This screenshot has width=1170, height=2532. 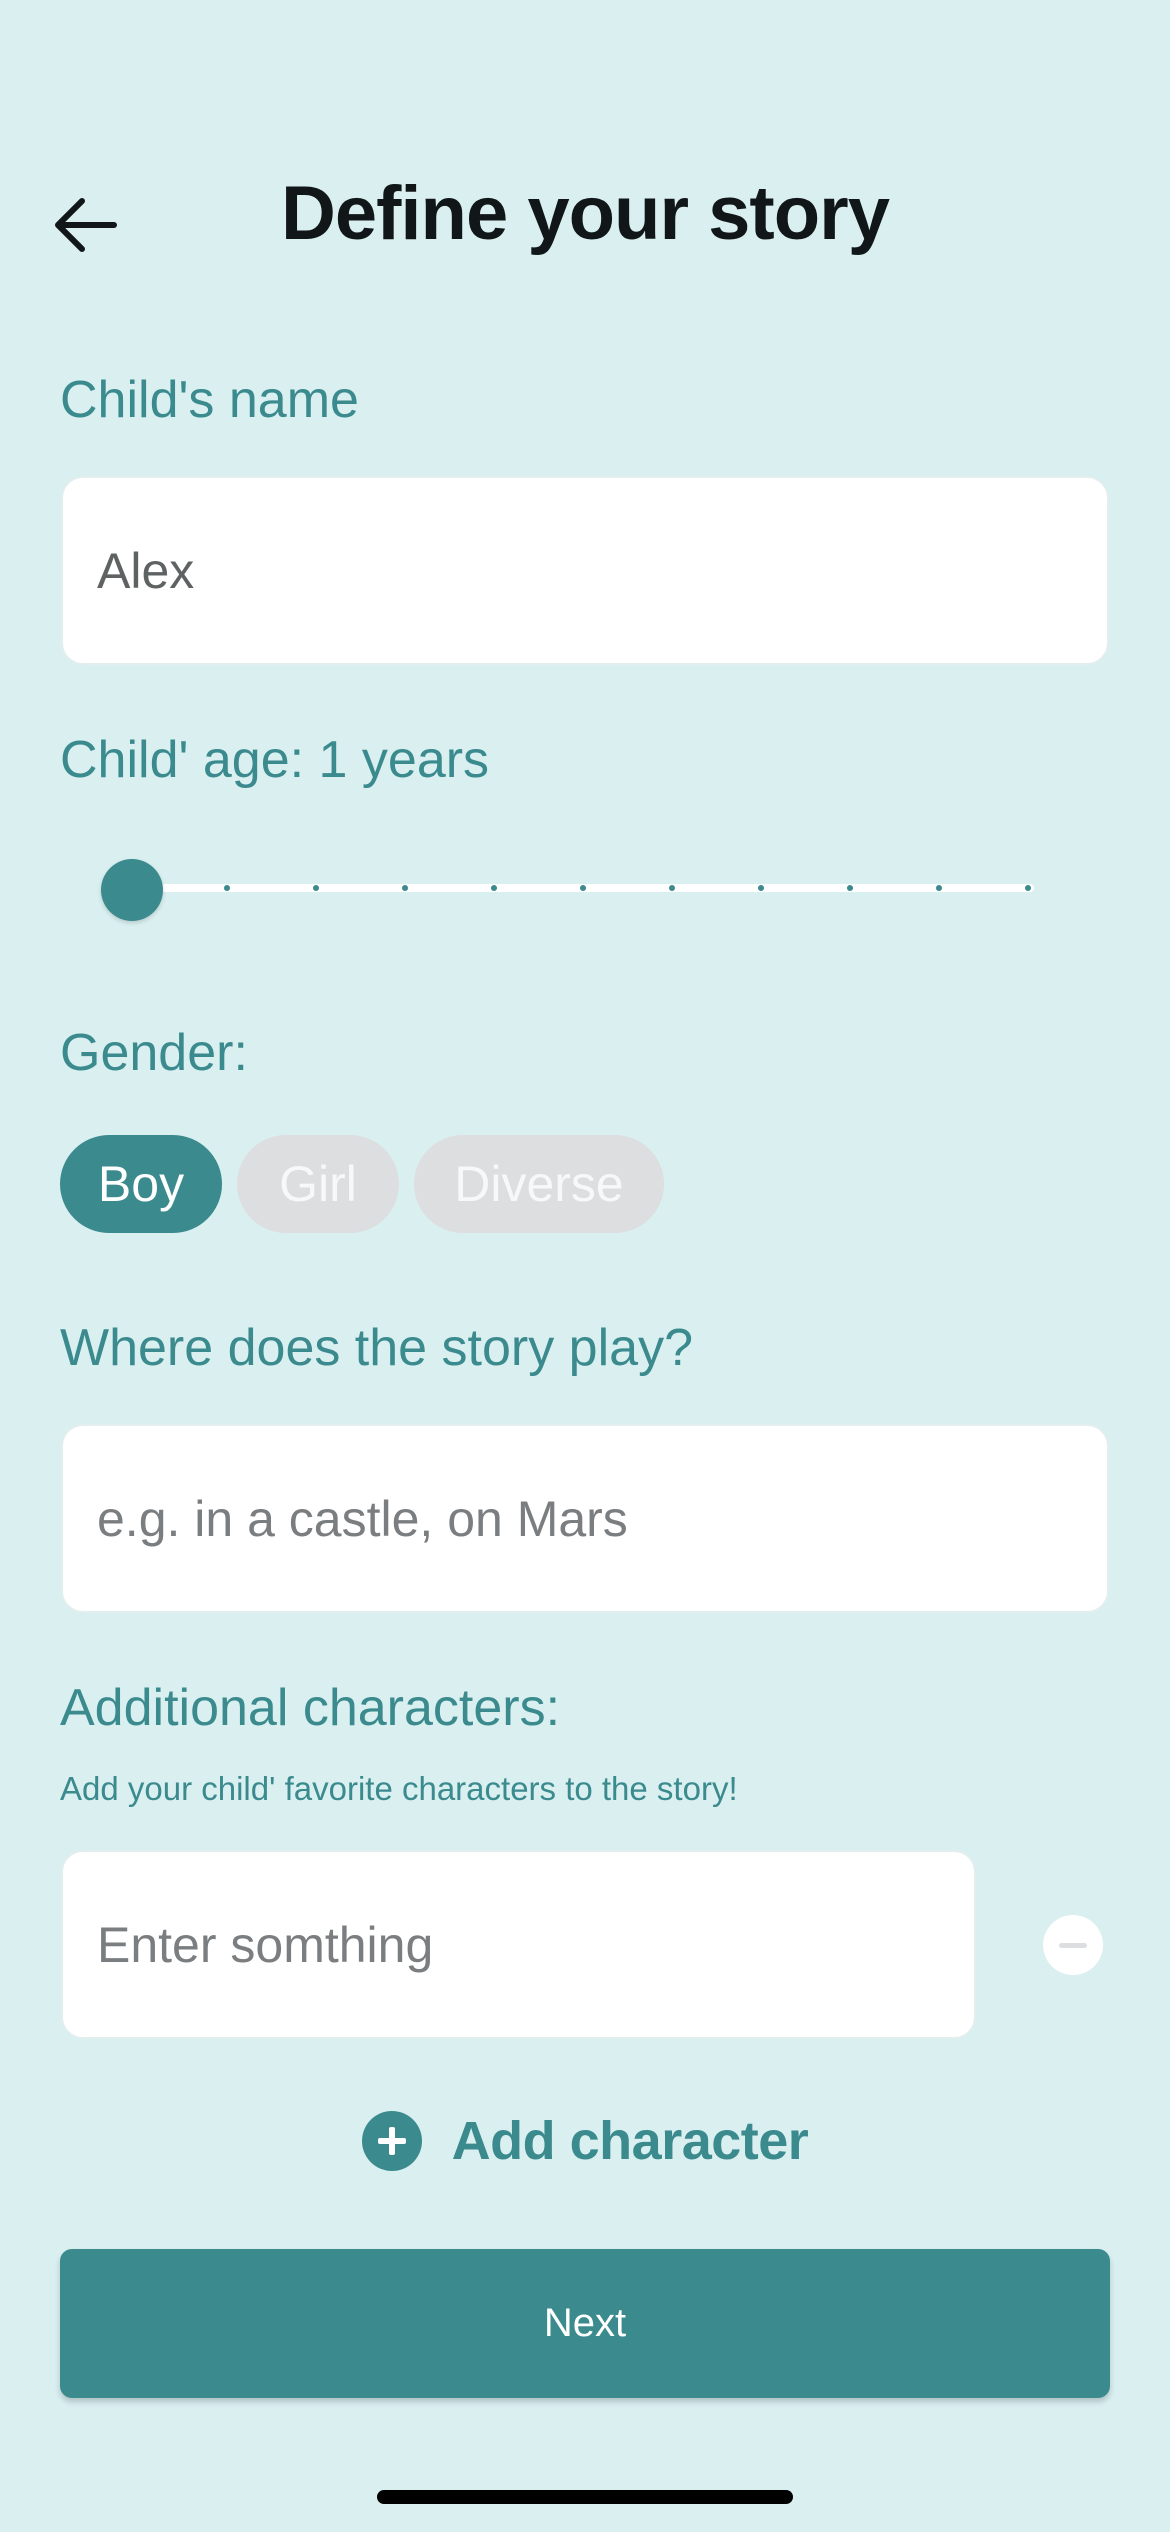 I want to click on character-entry-placeholder: Enter somthing, so click(x=265, y=1944).